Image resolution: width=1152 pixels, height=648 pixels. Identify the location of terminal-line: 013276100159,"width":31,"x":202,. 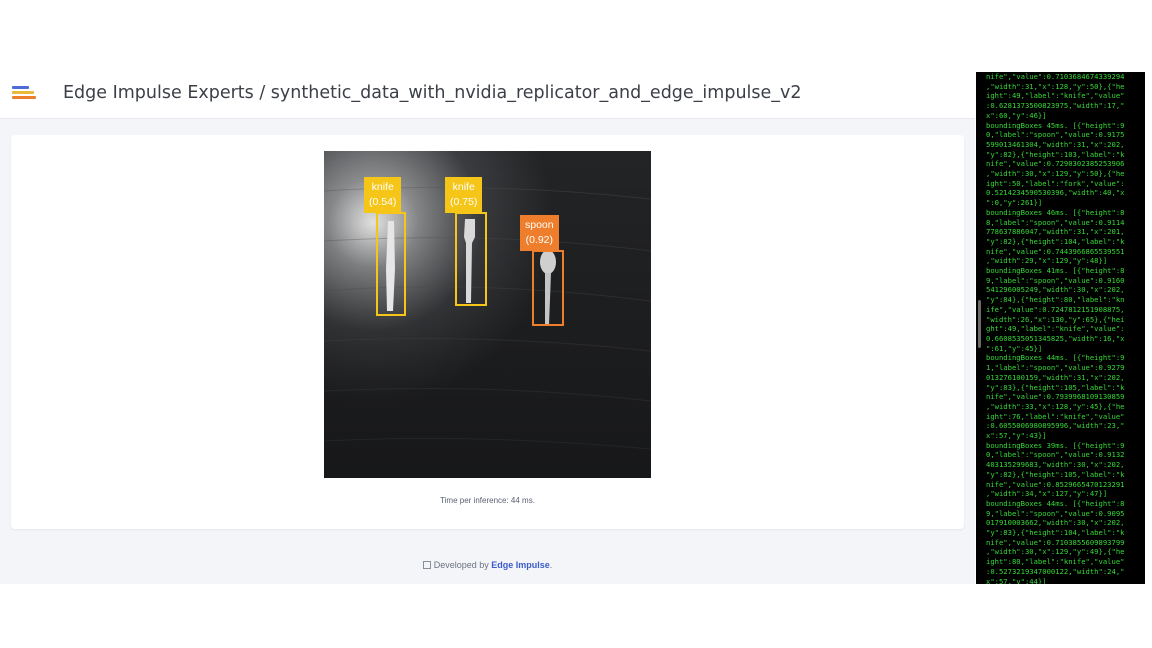
(1055, 377).